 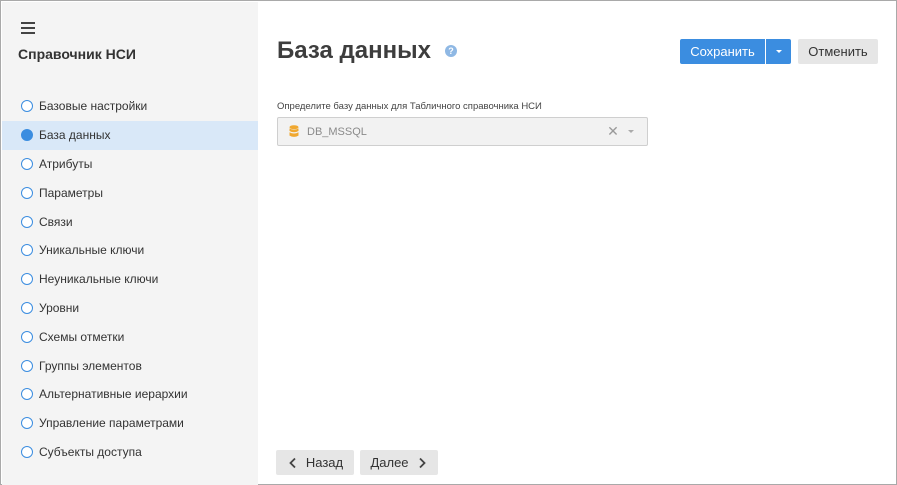 What do you see at coordinates (66, 163) in the screenshot?
I see `sidebar-item-label: Атрибуты` at bounding box center [66, 163].